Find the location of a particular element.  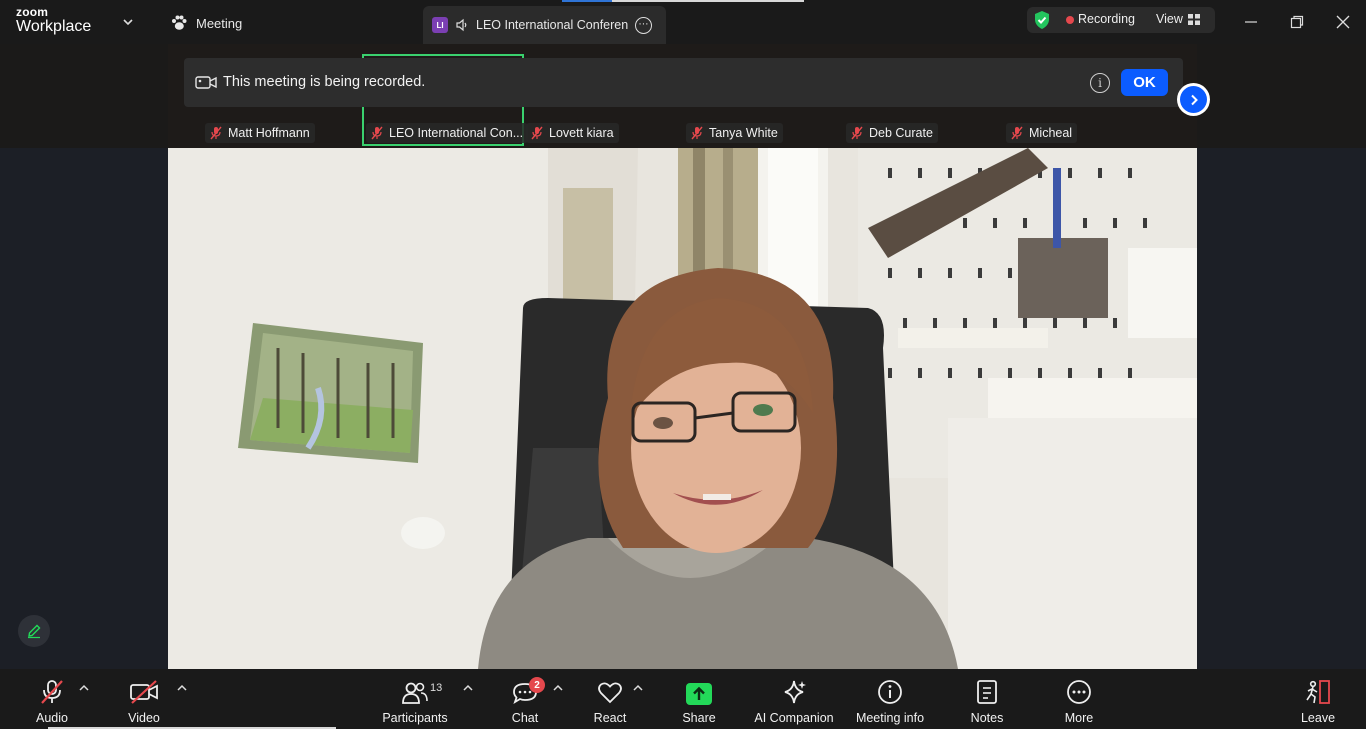

audio-button: Audio is located at coordinates (52, 701).